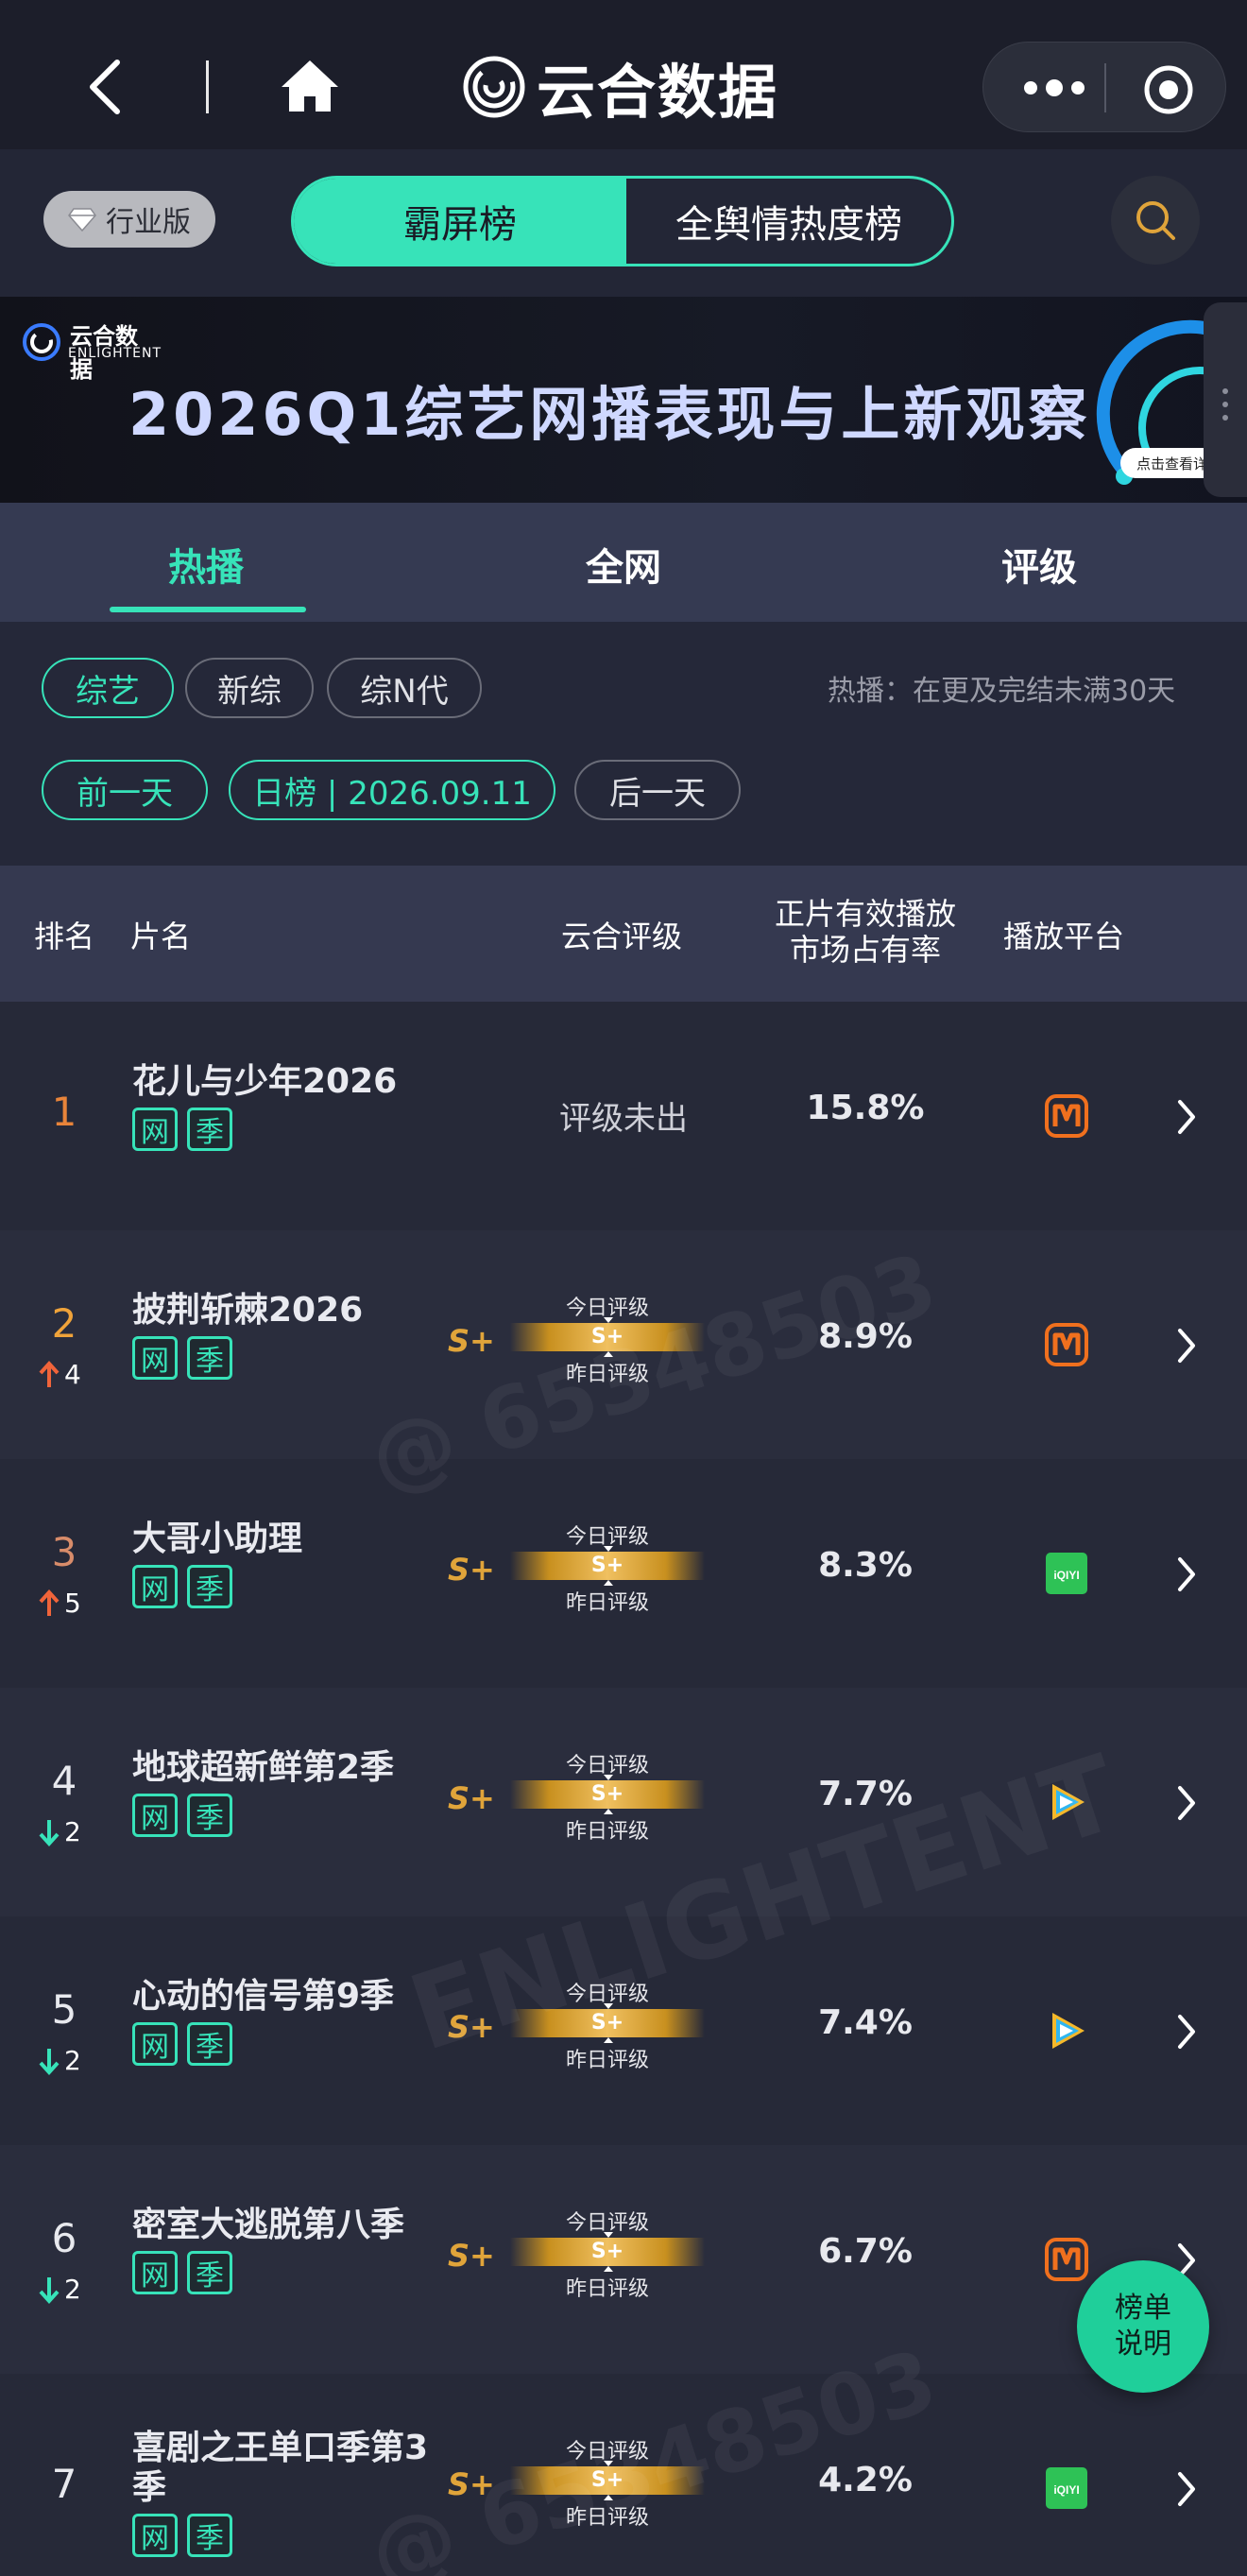  I want to click on list-explanation-button: 榜单 说明, so click(1143, 2326).